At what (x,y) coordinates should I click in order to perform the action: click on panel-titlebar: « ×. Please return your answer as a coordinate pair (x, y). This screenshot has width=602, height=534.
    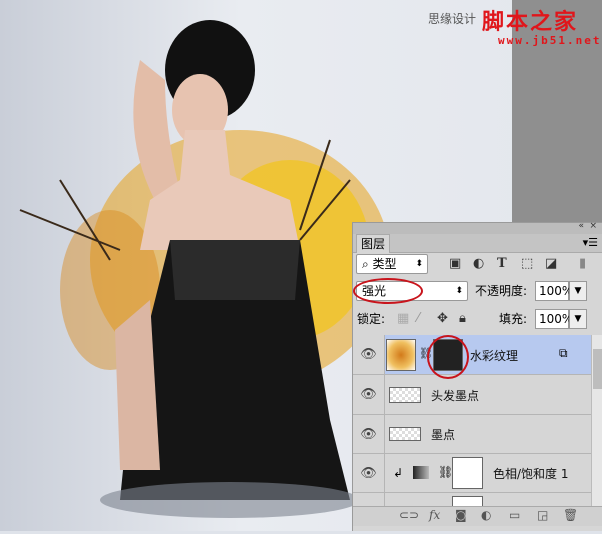
    Looking at the image, I should click on (477, 227).